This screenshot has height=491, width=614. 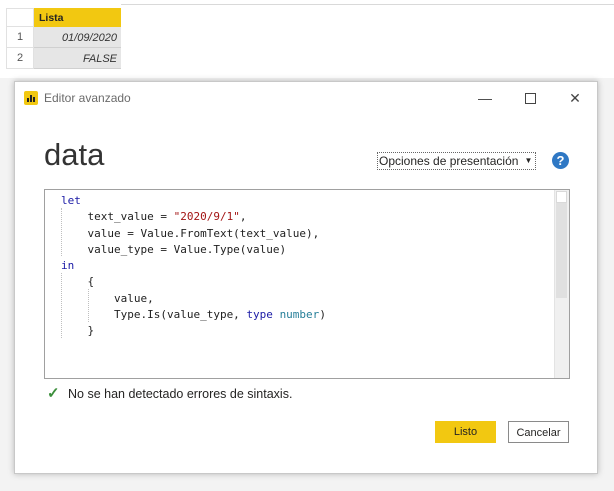 I want to click on editor-gutter, so click(x=53, y=284).